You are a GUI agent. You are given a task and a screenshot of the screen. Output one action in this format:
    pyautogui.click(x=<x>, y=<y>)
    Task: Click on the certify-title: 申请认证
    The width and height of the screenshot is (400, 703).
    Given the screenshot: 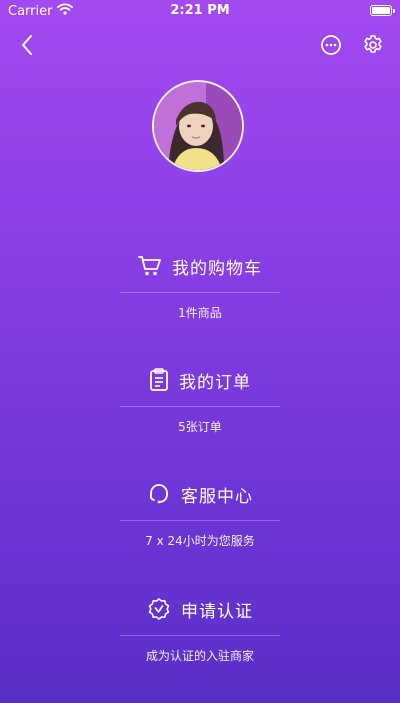 What is the action you would take?
    pyautogui.click(x=200, y=609)
    